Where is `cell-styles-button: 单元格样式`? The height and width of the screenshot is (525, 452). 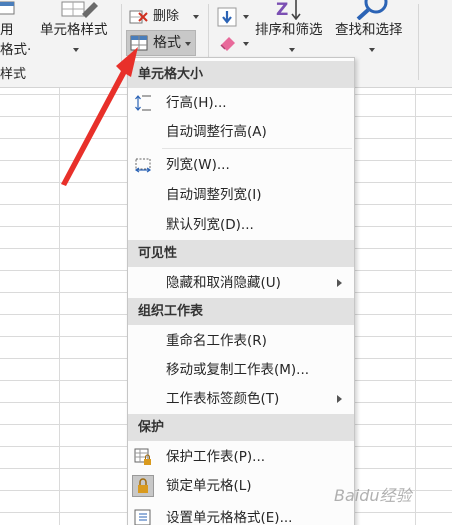
cell-styles-button: 单元格样式 is located at coordinates (74, 30).